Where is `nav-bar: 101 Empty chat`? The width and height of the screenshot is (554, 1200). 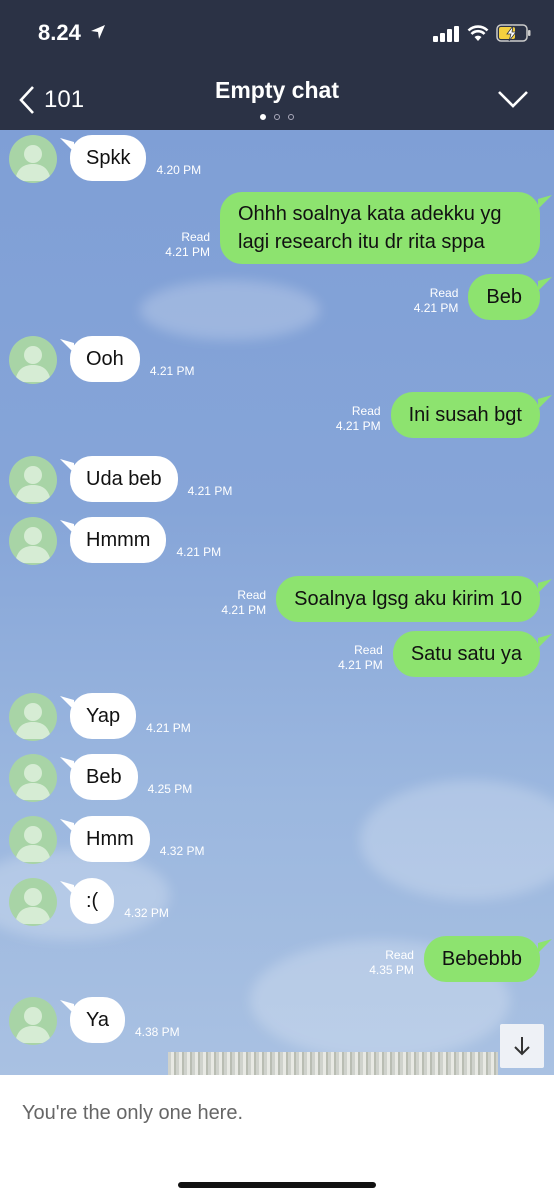 nav-bar: 101 Empty chat is located at coordinates (277, 97).